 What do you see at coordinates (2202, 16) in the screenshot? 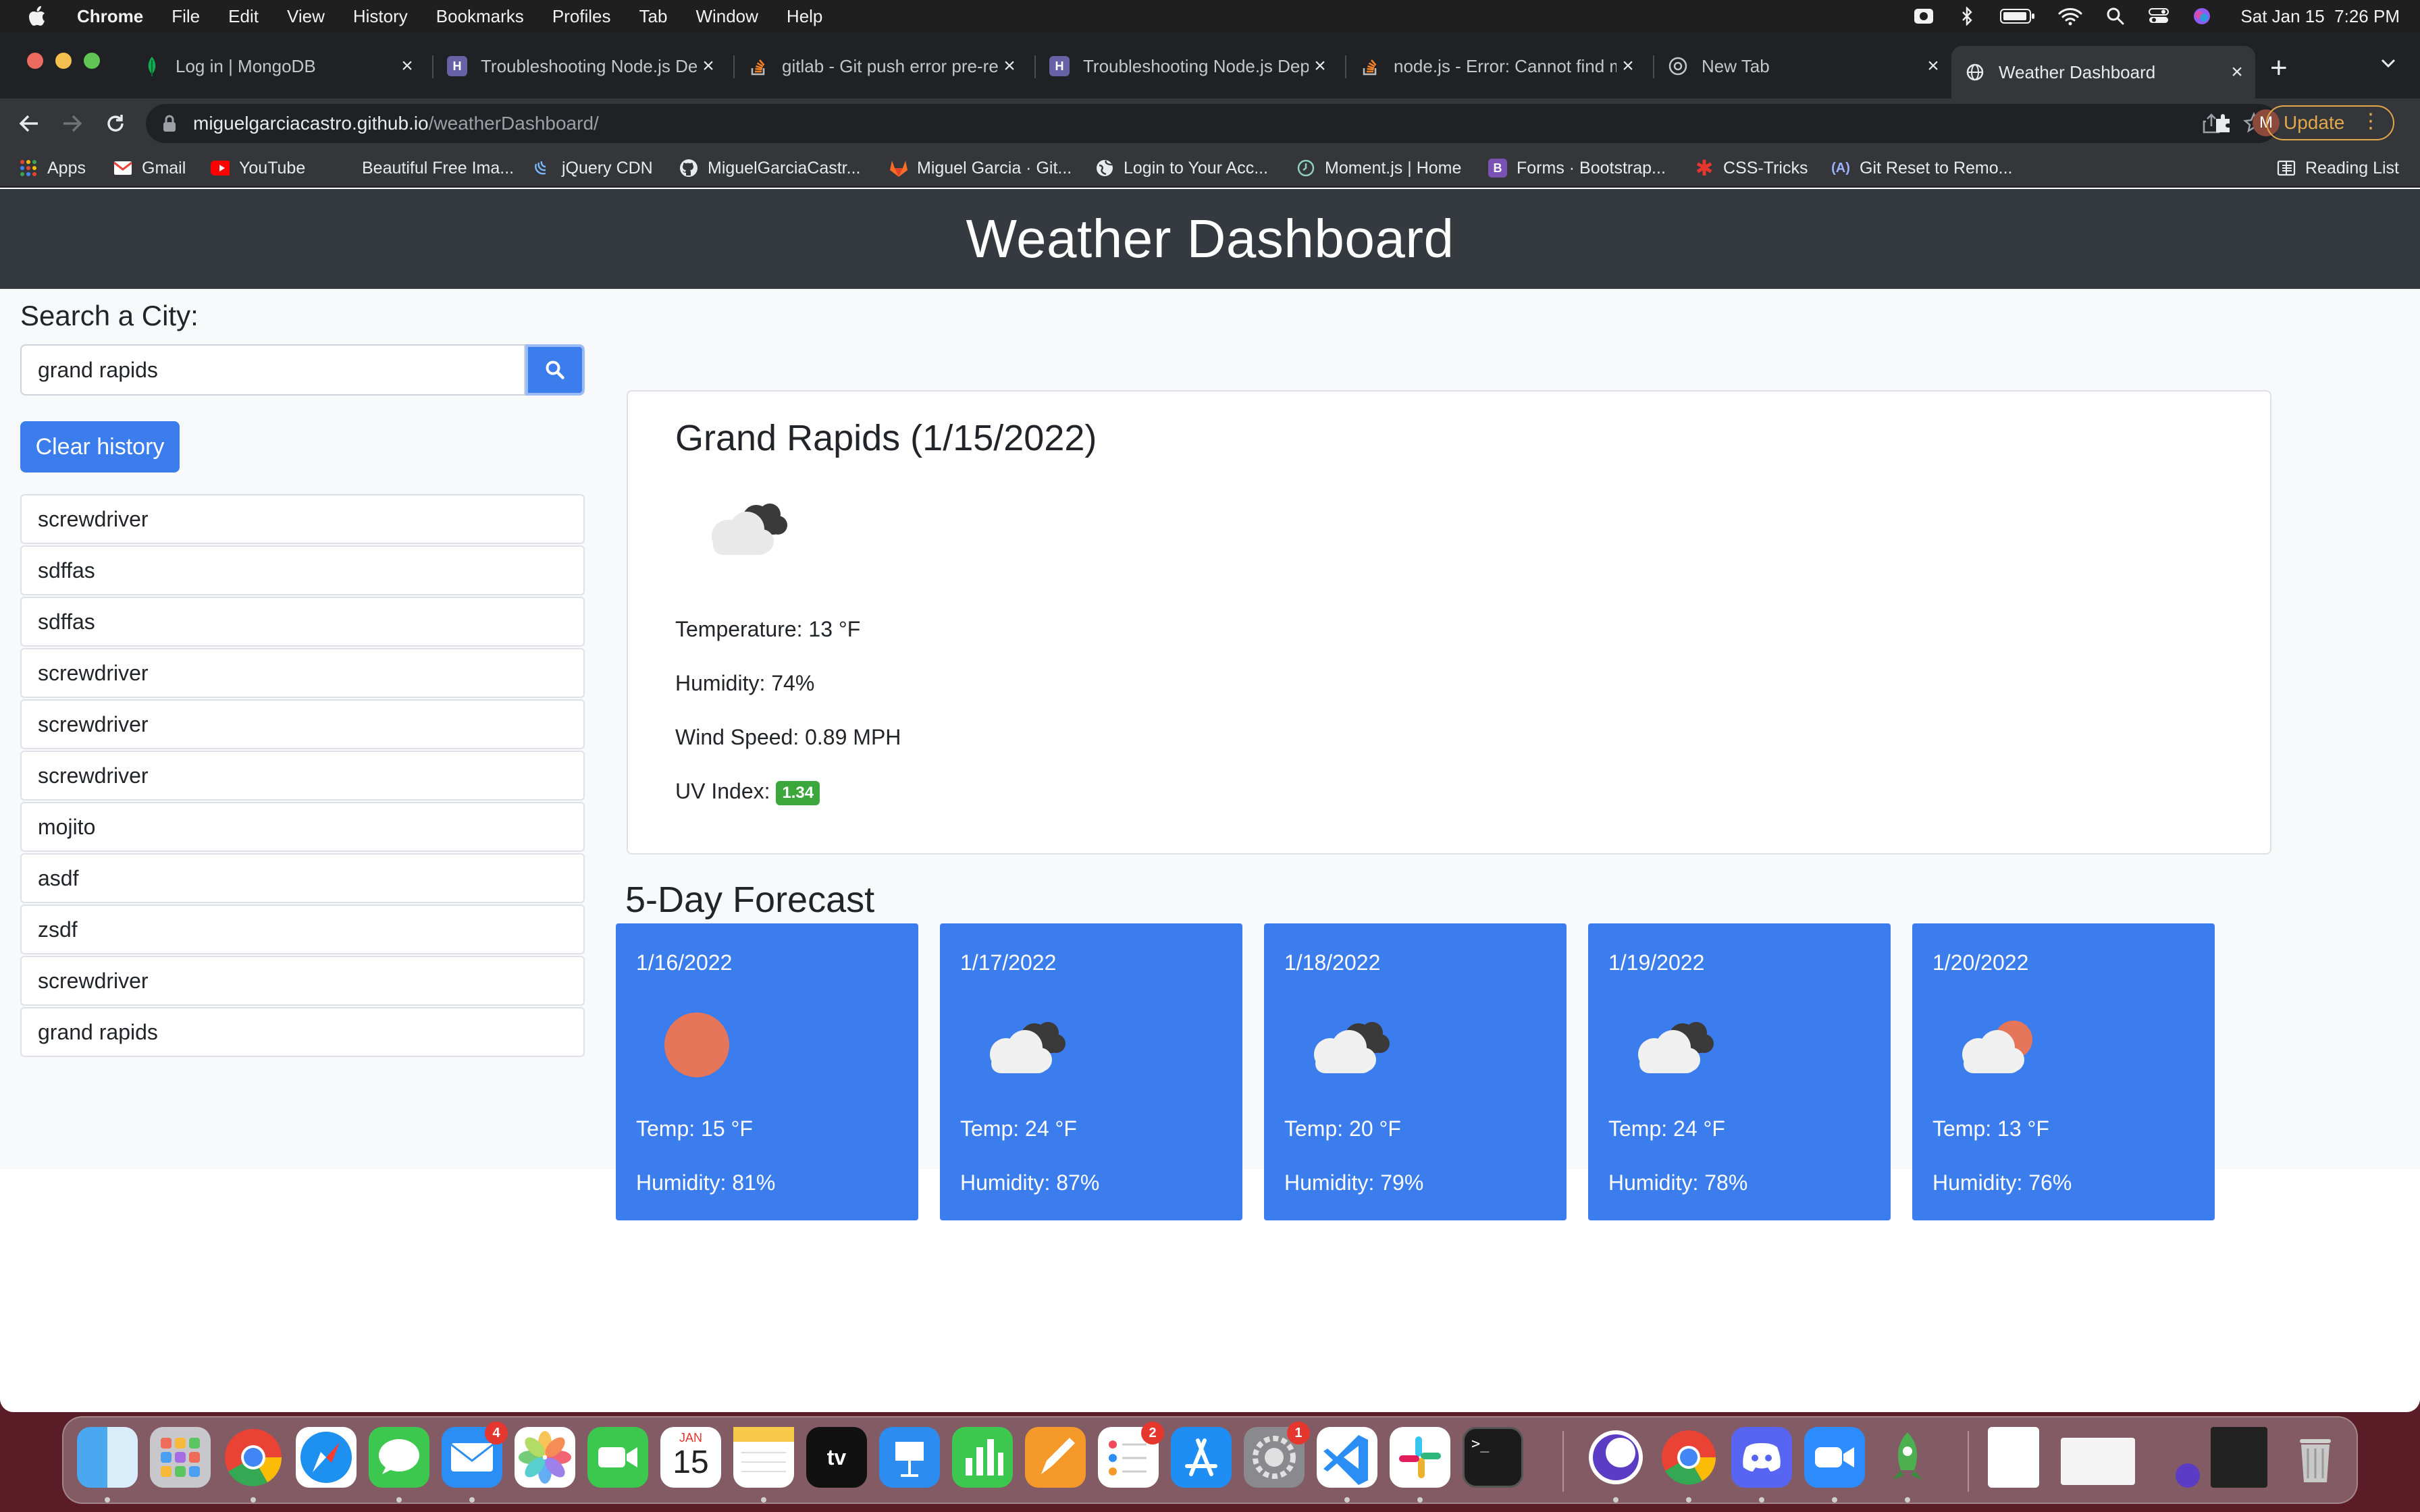
I see `siri-icon` at bounding box center [2202, 16].